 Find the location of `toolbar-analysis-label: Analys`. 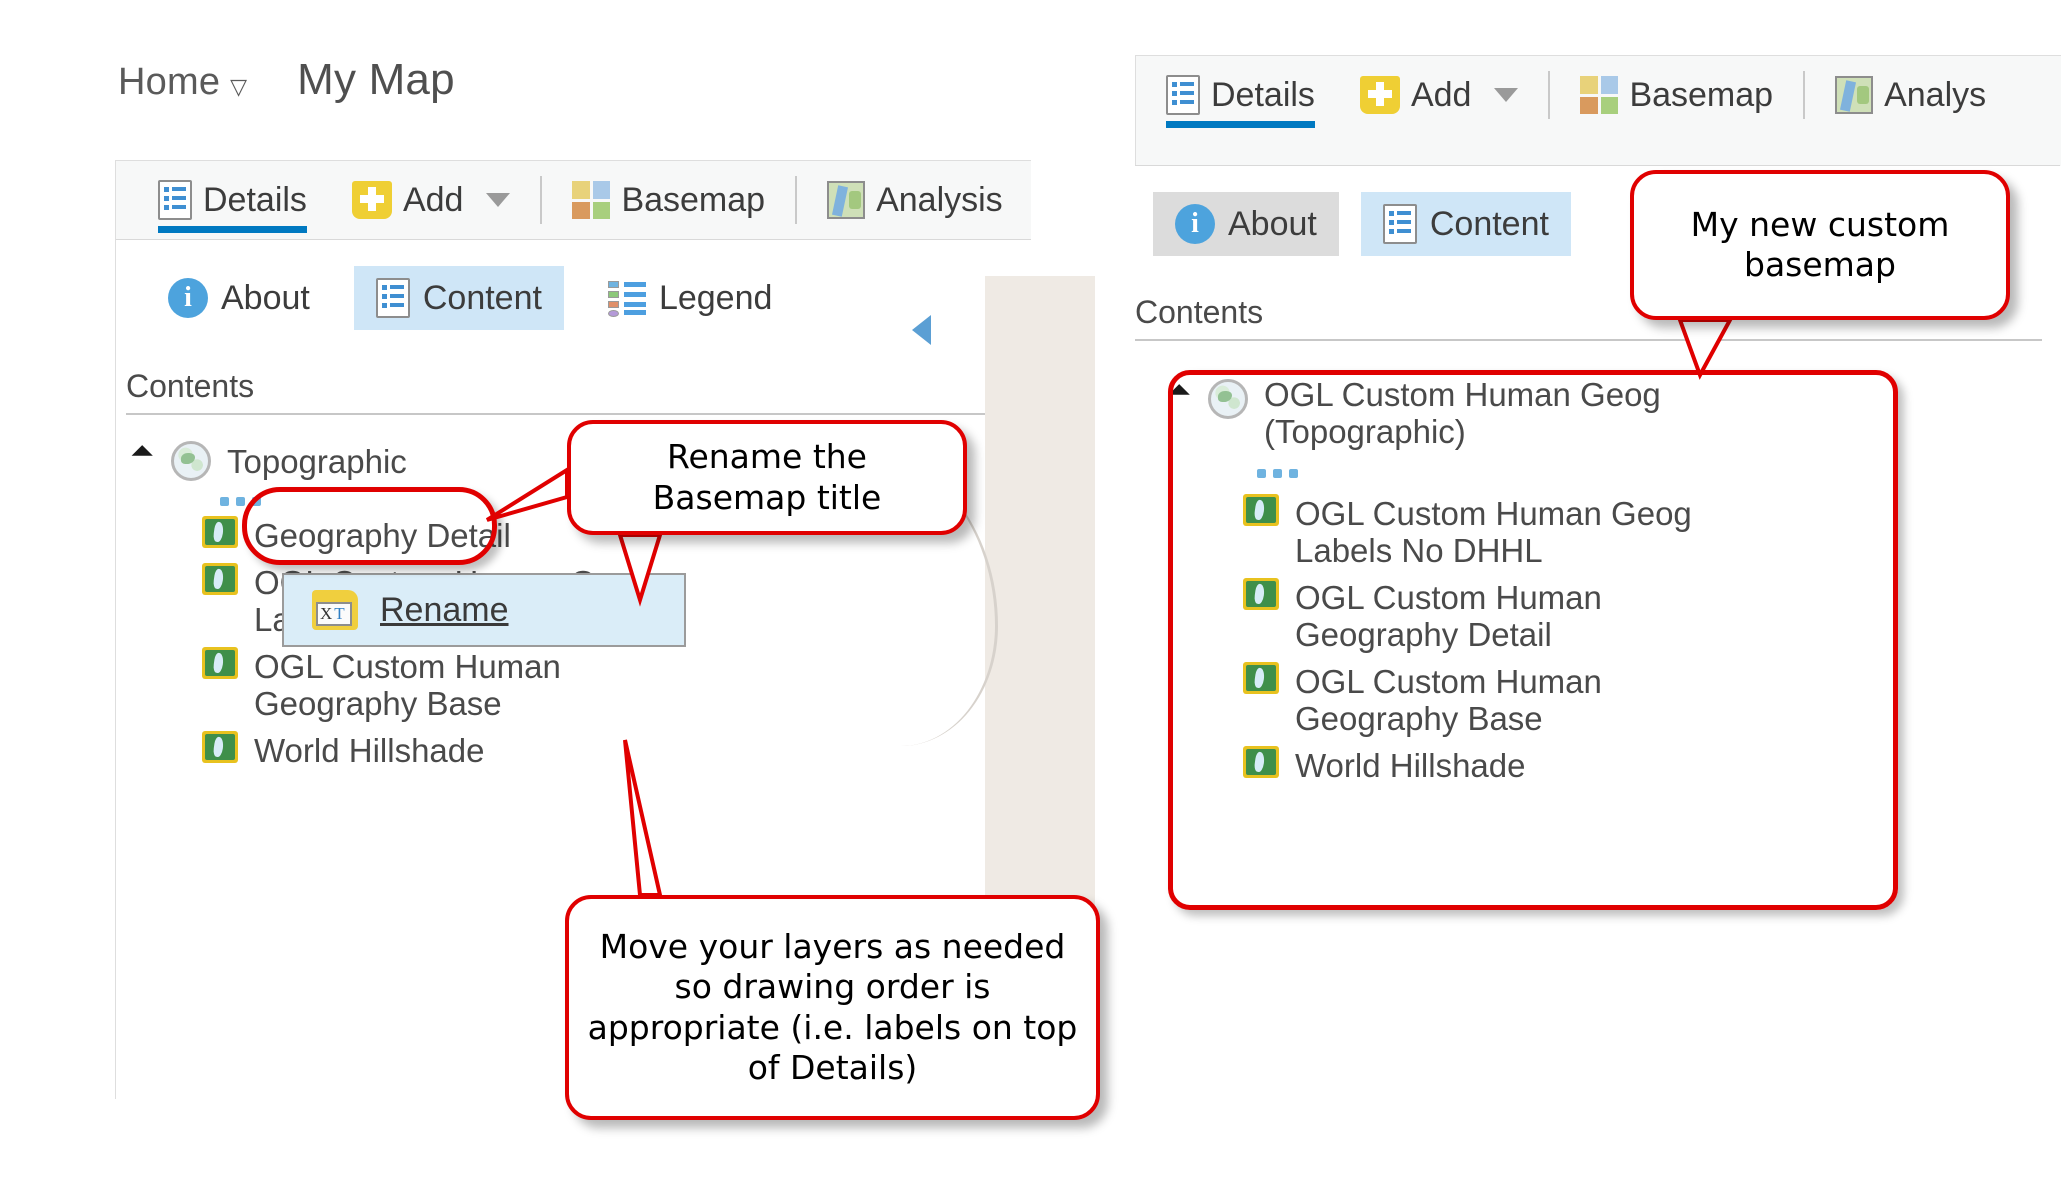

toolbar-analysis-label: Analys is located at coordinates (1935, 94).